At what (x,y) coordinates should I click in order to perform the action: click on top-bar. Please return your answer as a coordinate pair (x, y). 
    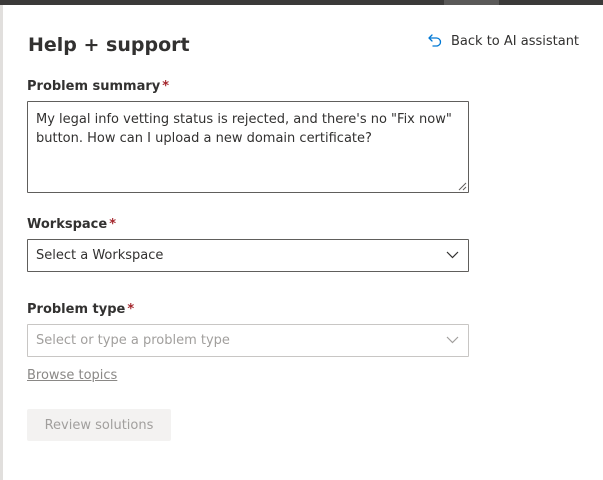
    Looking at the image, I should click on (301, 2).